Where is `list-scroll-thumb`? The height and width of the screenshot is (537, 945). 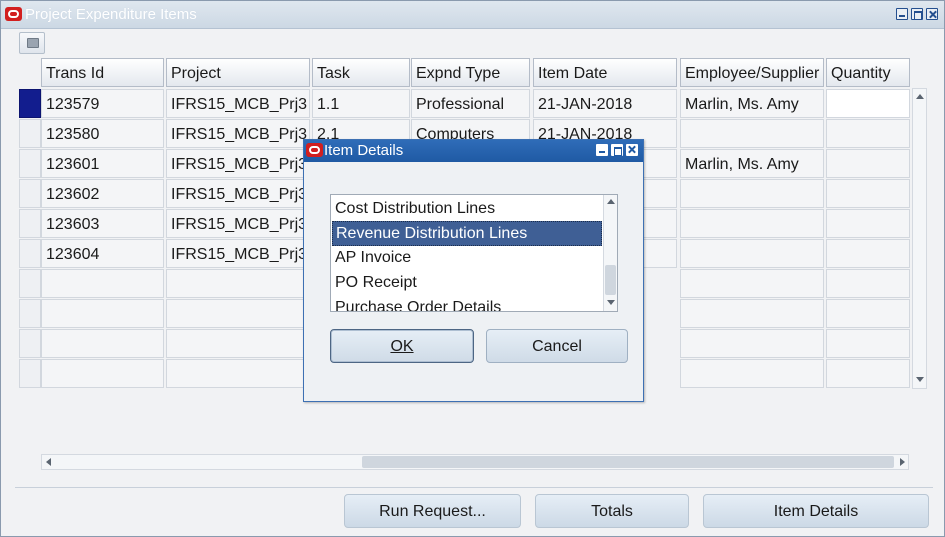
list-scroll-thumb is located at coordinates (610, 280).